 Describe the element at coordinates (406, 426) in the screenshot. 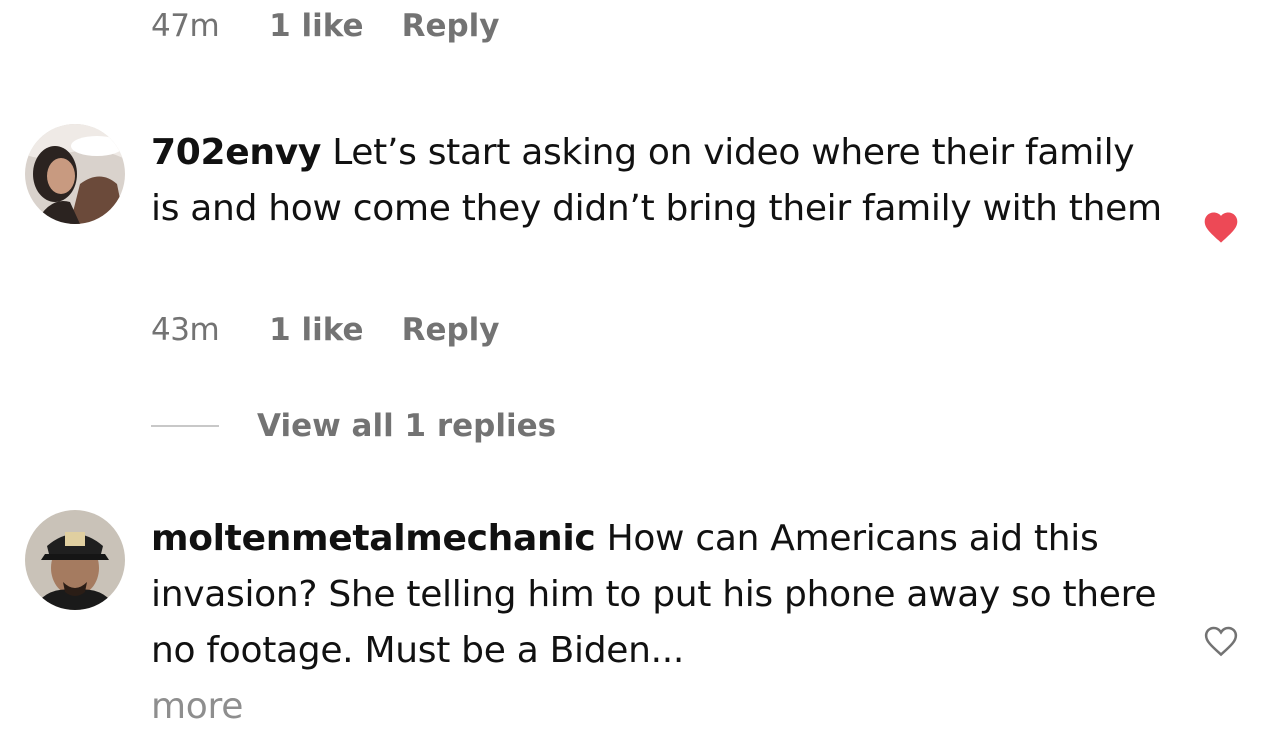

I see `view-replies-button: View all 1 replies` at that location.